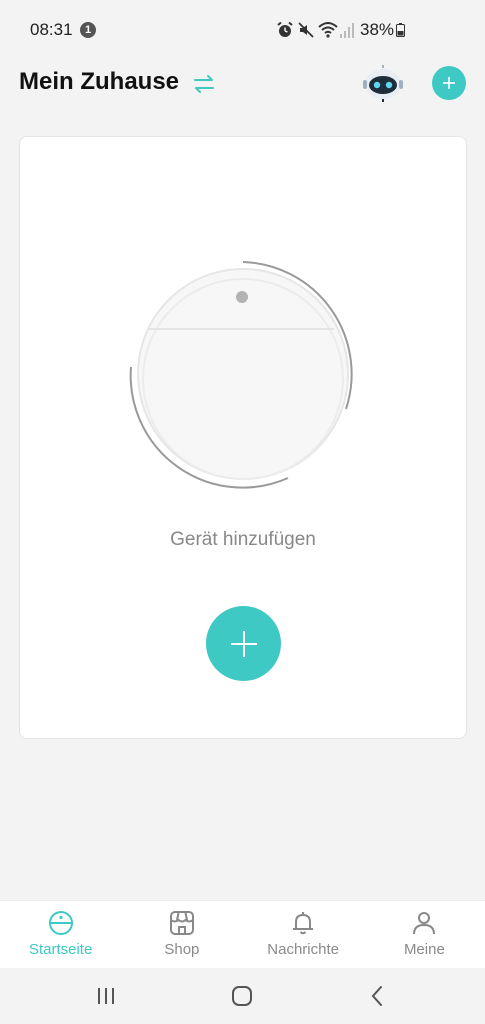 The width and height of the screenshot is (485, 1024). Describe the element at coordinates (204, 84) in the screenshot. I see `switch-home-icon` at that location.